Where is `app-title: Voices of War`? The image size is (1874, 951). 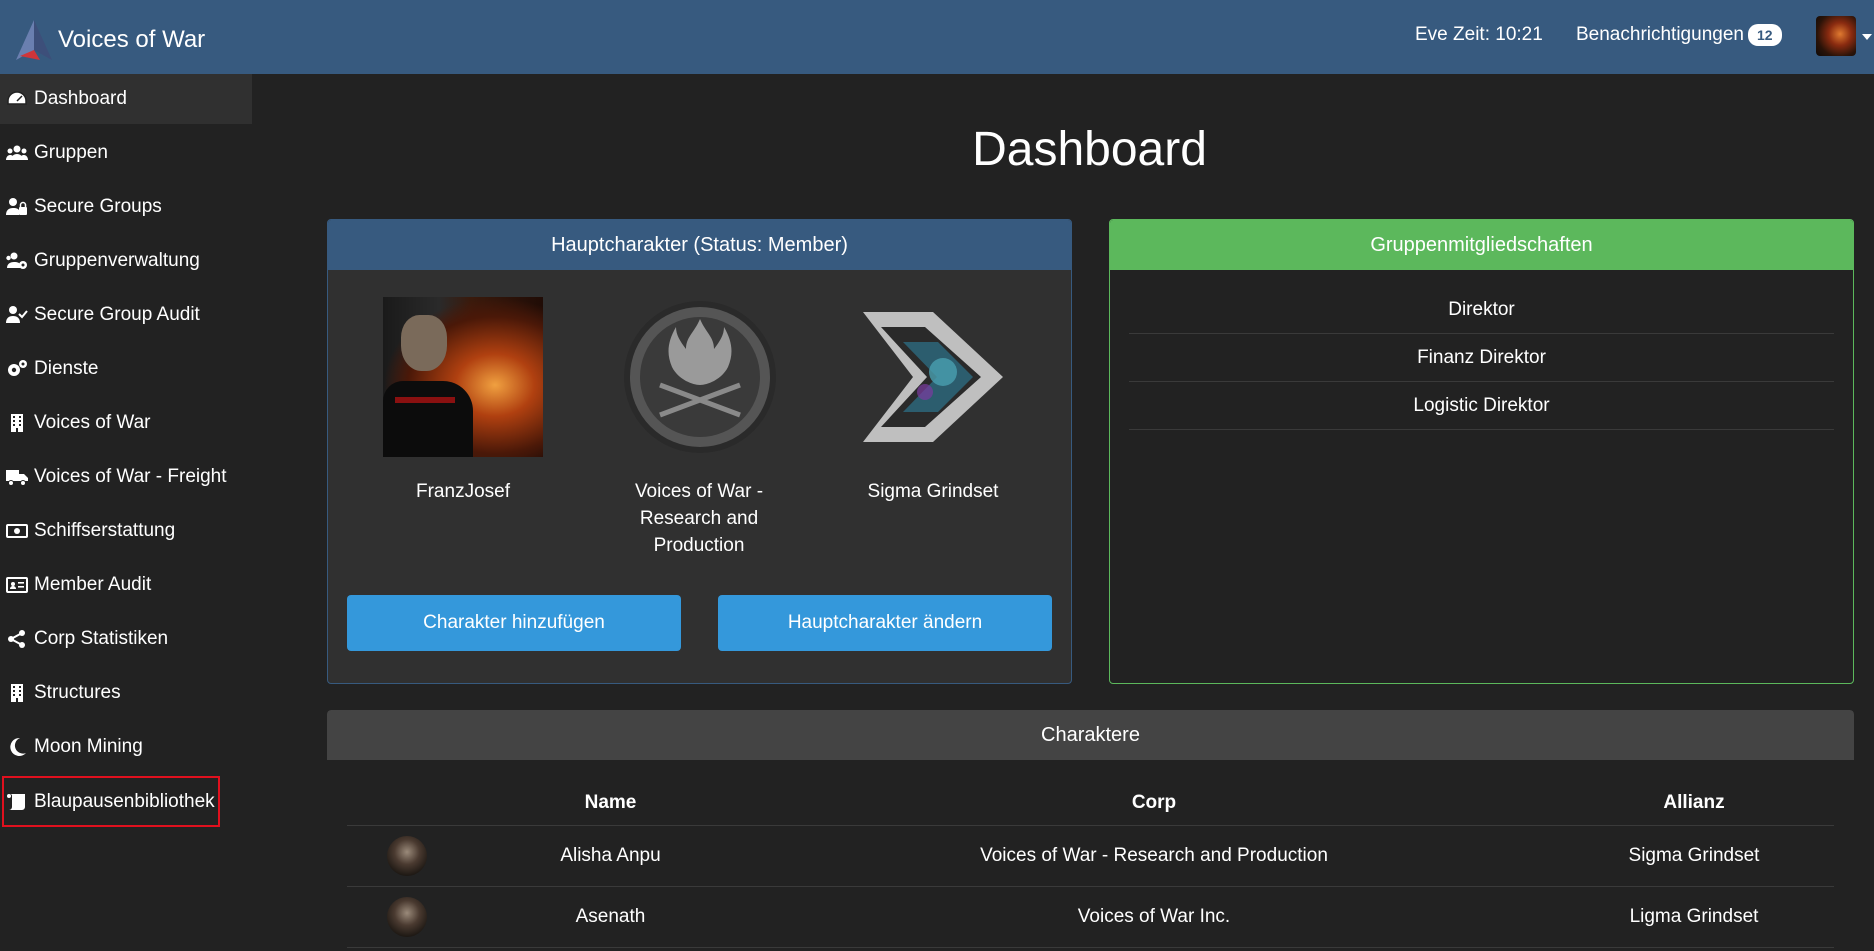
app-title: Voices of War is located at coordinates (132, 39).